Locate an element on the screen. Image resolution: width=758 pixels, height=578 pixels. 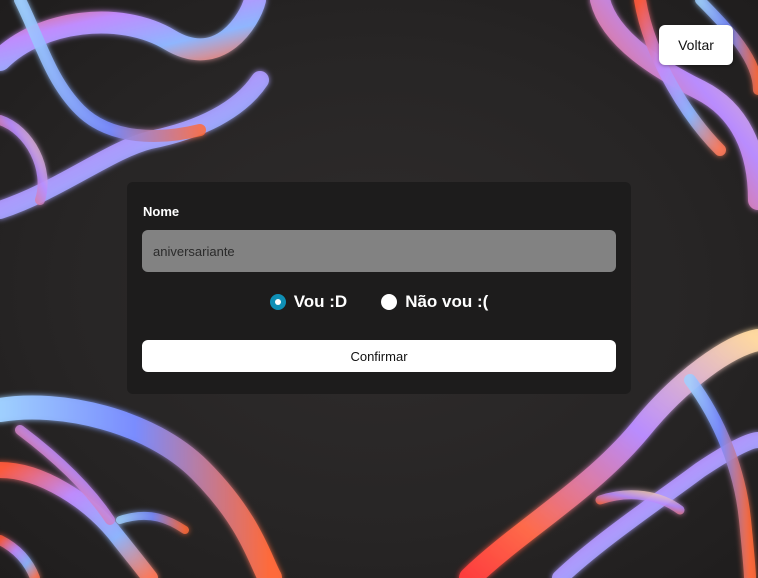
radio-checked-icon is located at coordinates (277, 302).